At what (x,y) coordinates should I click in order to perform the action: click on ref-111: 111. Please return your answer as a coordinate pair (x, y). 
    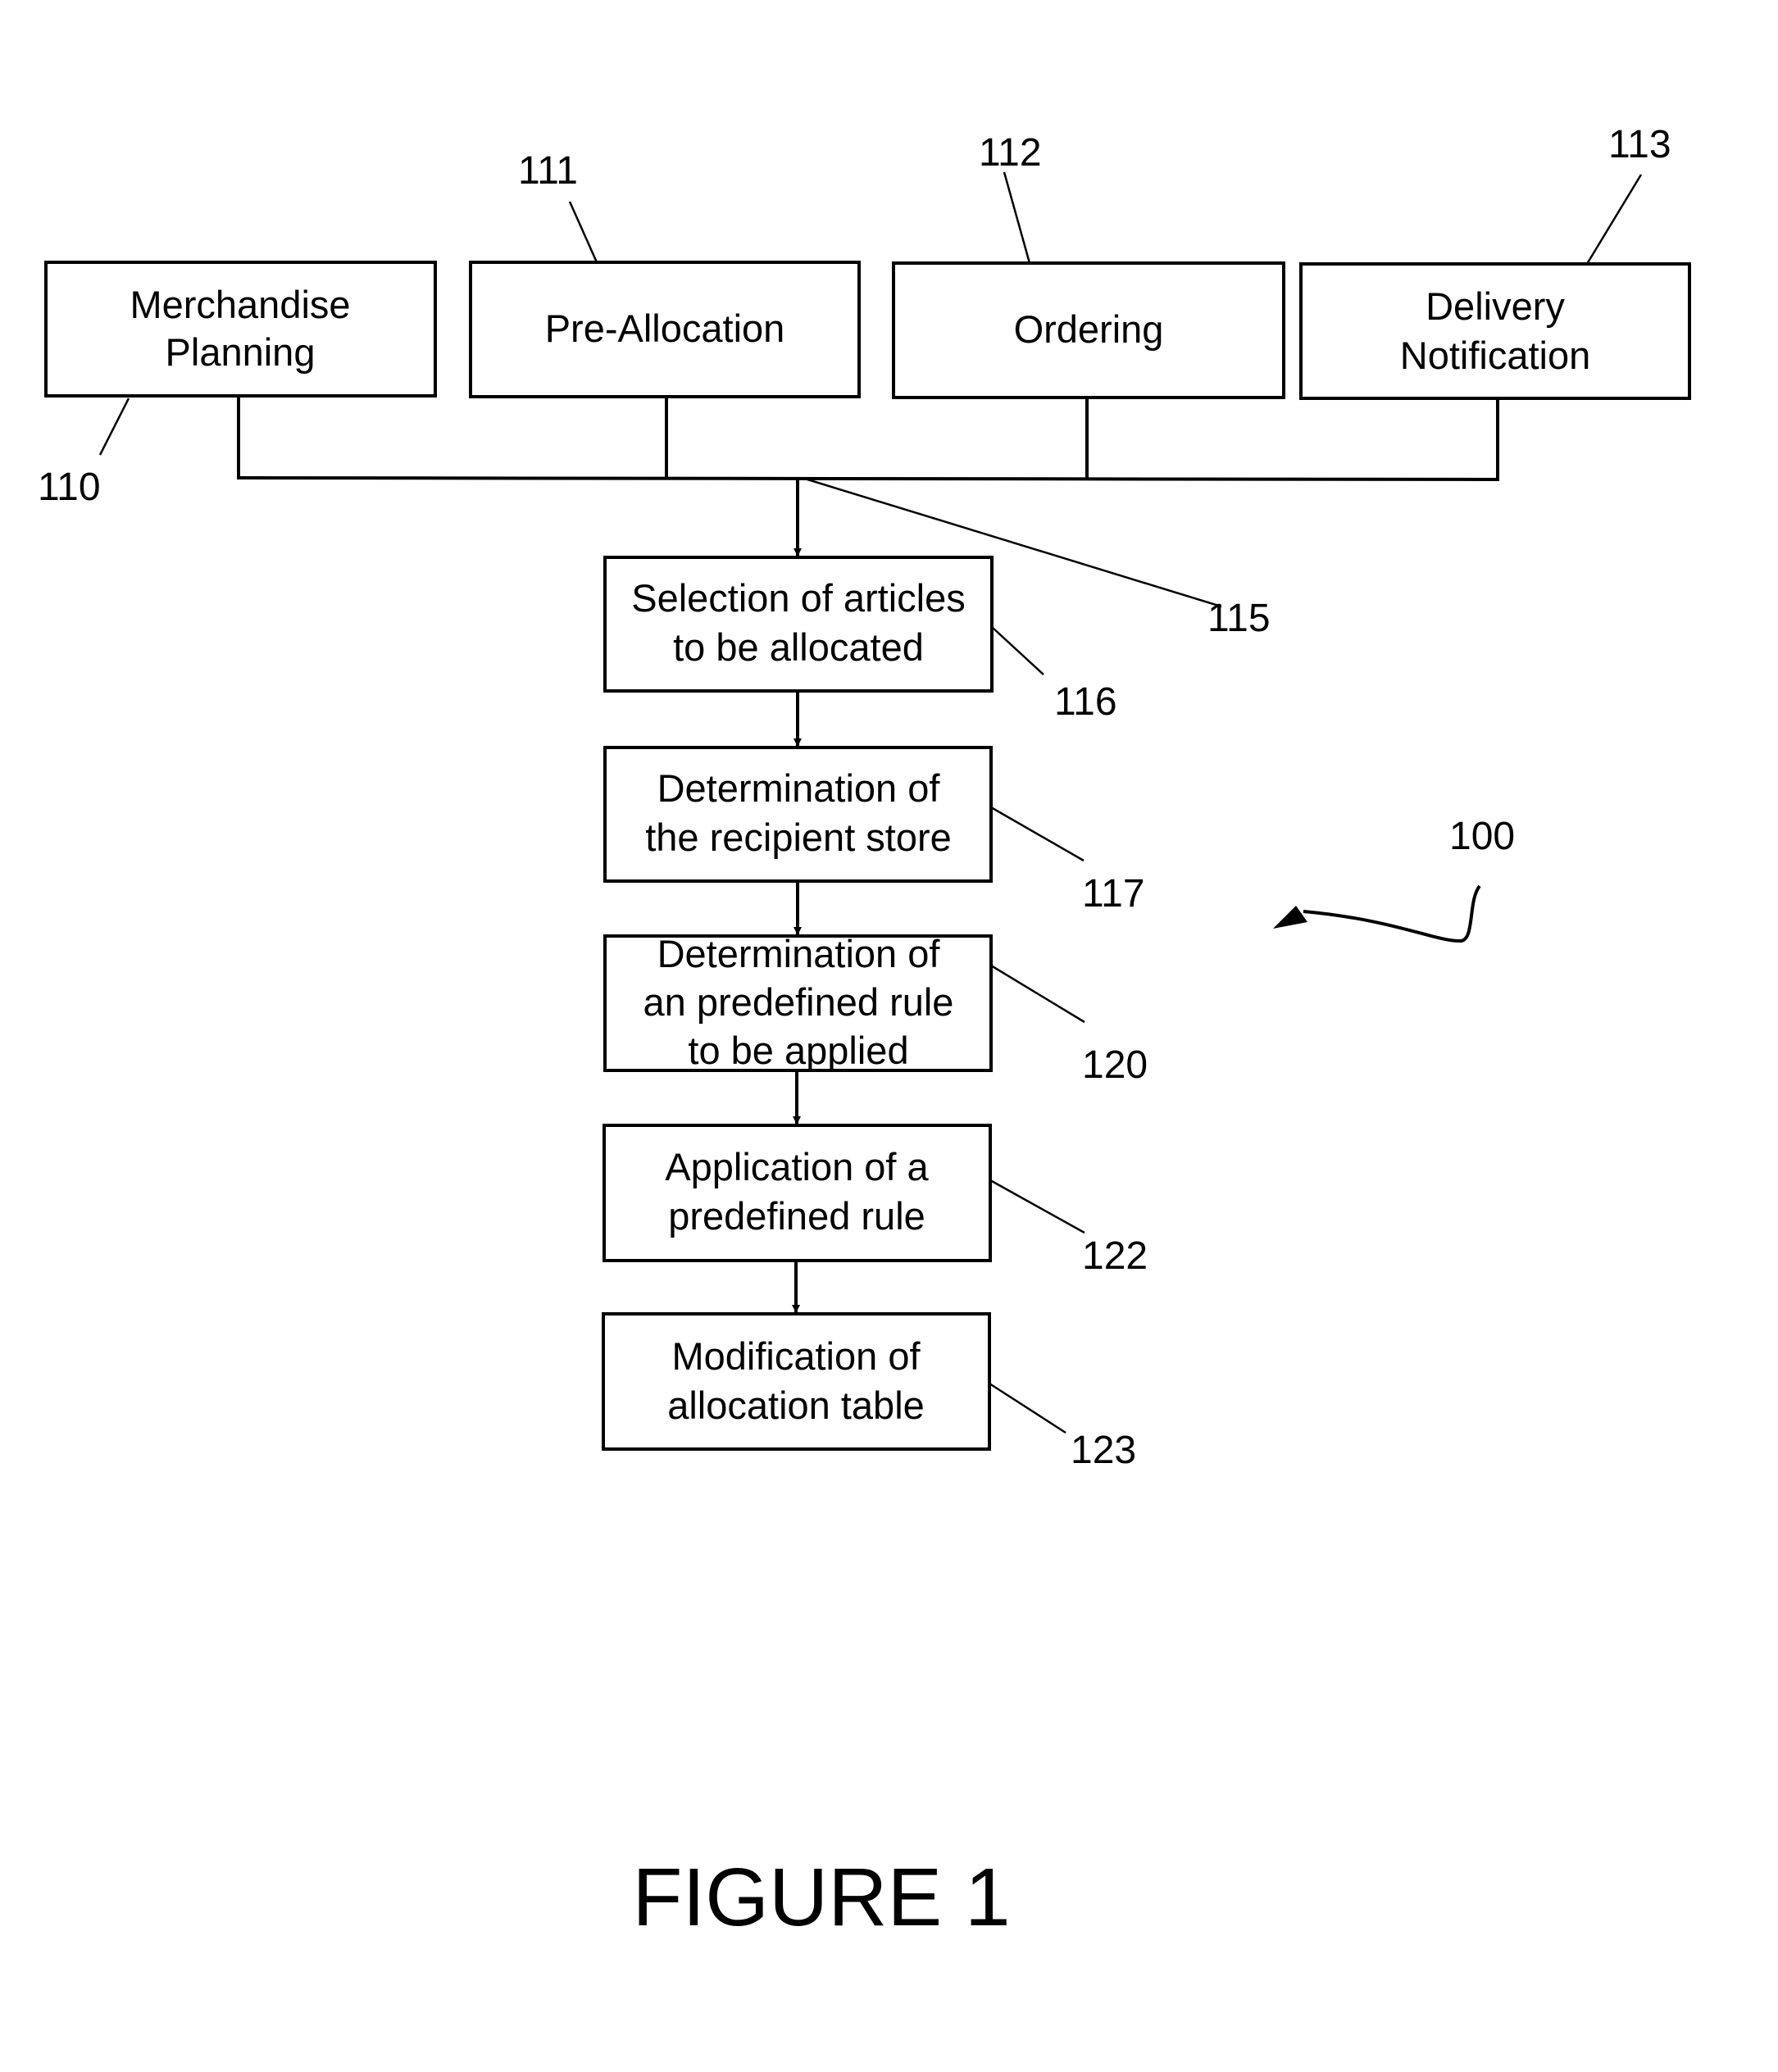
    Looking at the image, I should click on (558, 206).